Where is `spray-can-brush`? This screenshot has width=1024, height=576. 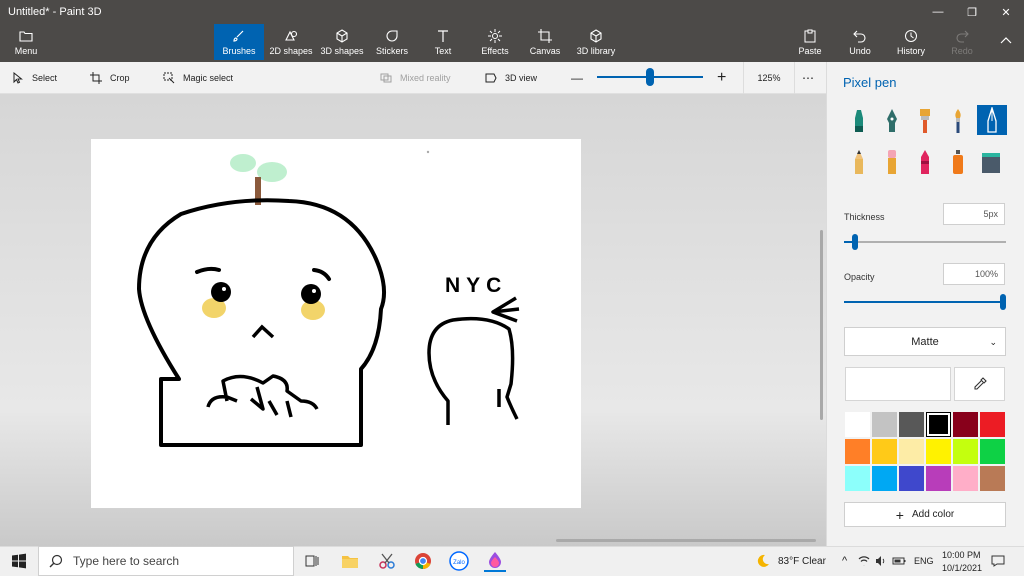 spray-can-brush is located at coordinates (958, 162).